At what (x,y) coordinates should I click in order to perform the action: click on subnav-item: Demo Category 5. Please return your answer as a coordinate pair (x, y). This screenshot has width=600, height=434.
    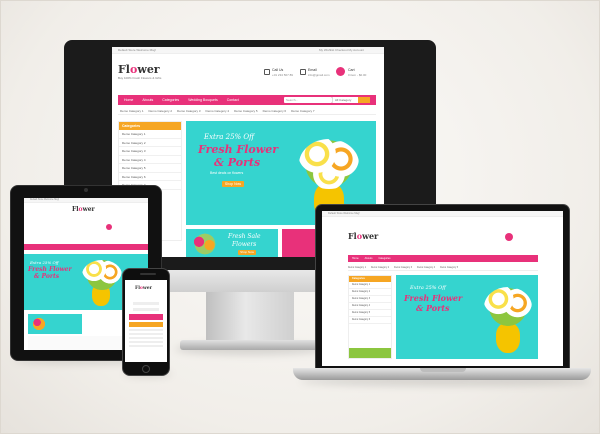
    Looking at the image, I should click on (246, 110).